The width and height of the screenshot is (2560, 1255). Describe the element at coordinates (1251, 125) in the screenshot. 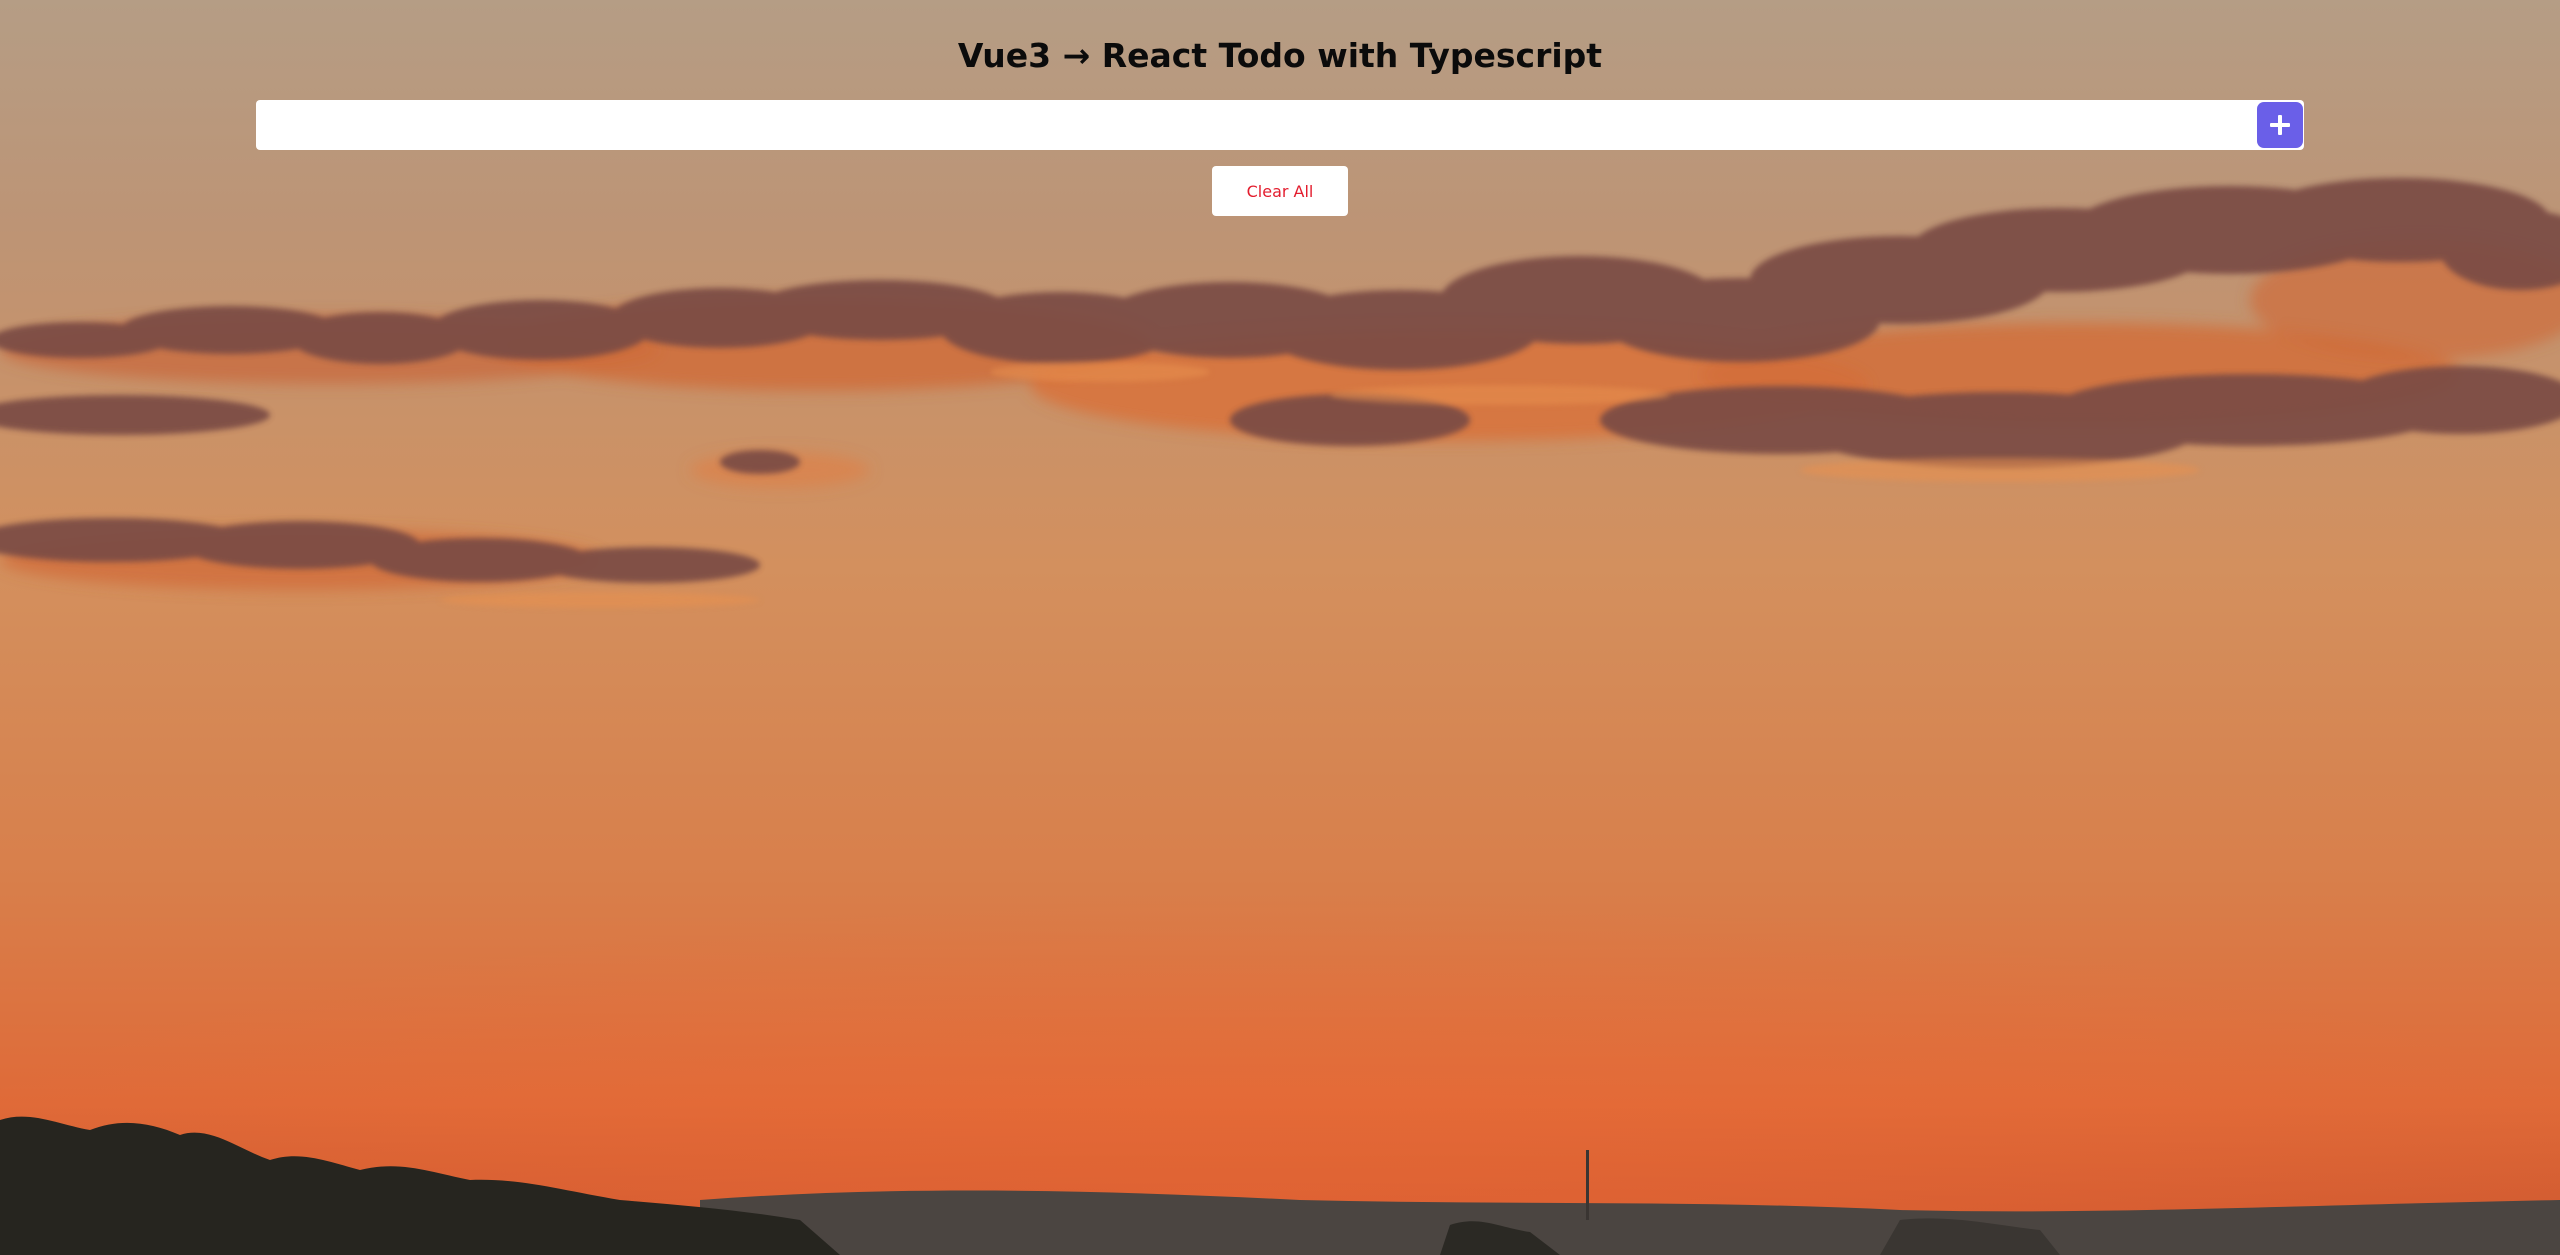

I see `todo-input` at that location.